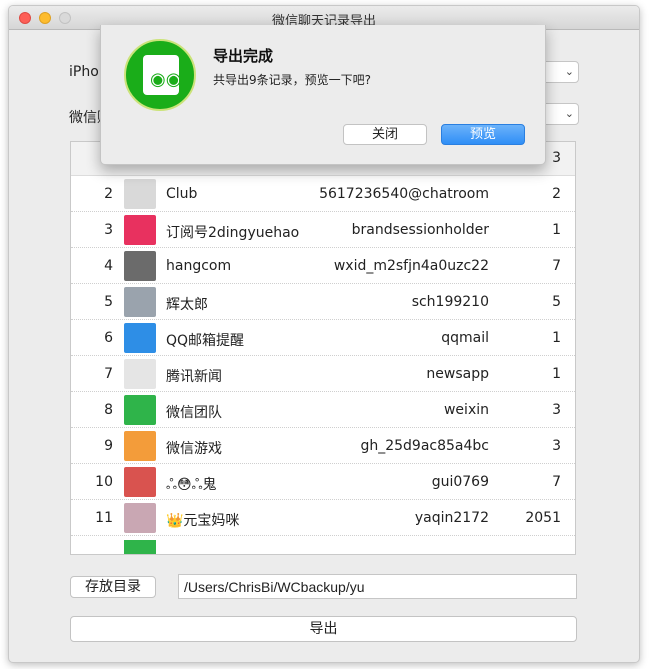 The width and height of the screenshot is (650, 669). Describe the element at coordinates (323, 518) in the screenshot. I see `table-row: 11 👑元宝妈咪 yaqin2172 2051` at that location.